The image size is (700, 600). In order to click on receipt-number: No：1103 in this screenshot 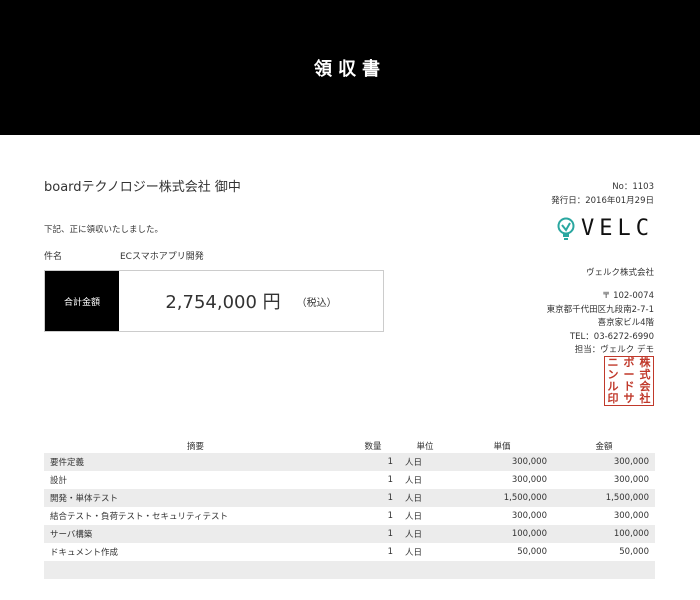, I will do `click(633, 187)`.